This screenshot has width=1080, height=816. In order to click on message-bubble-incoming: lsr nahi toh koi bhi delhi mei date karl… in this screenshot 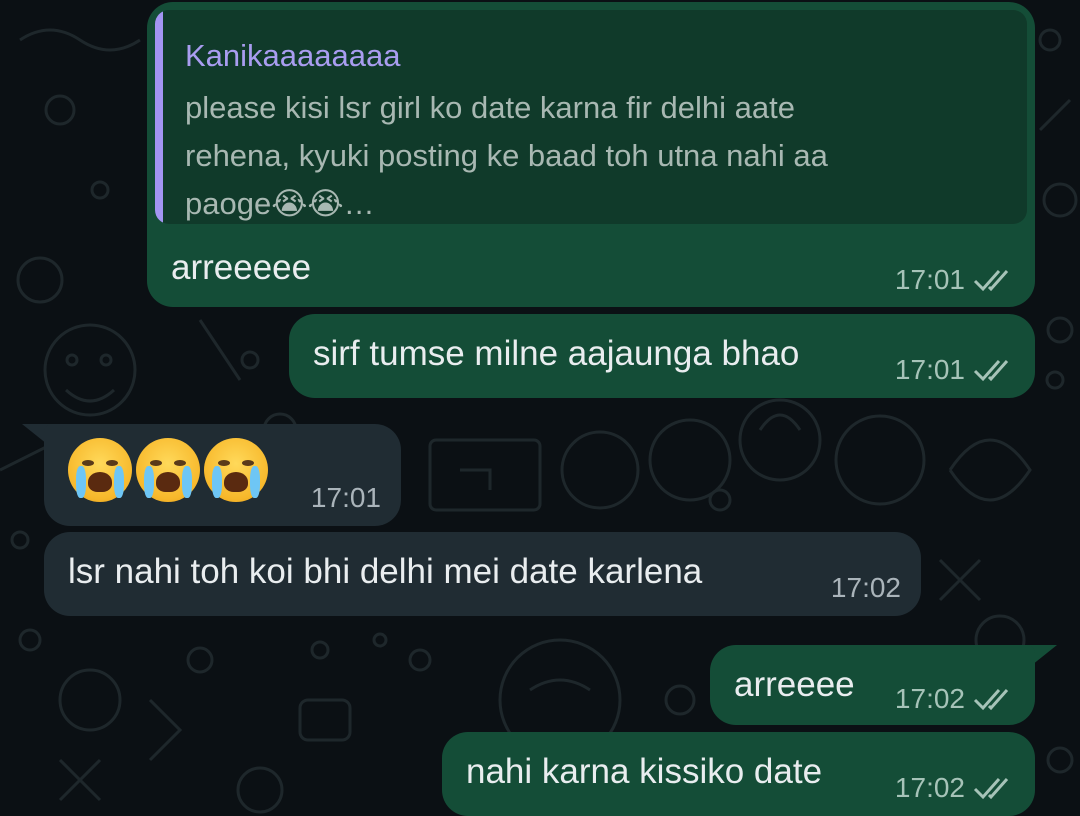, I will do `click(482, 574)`.